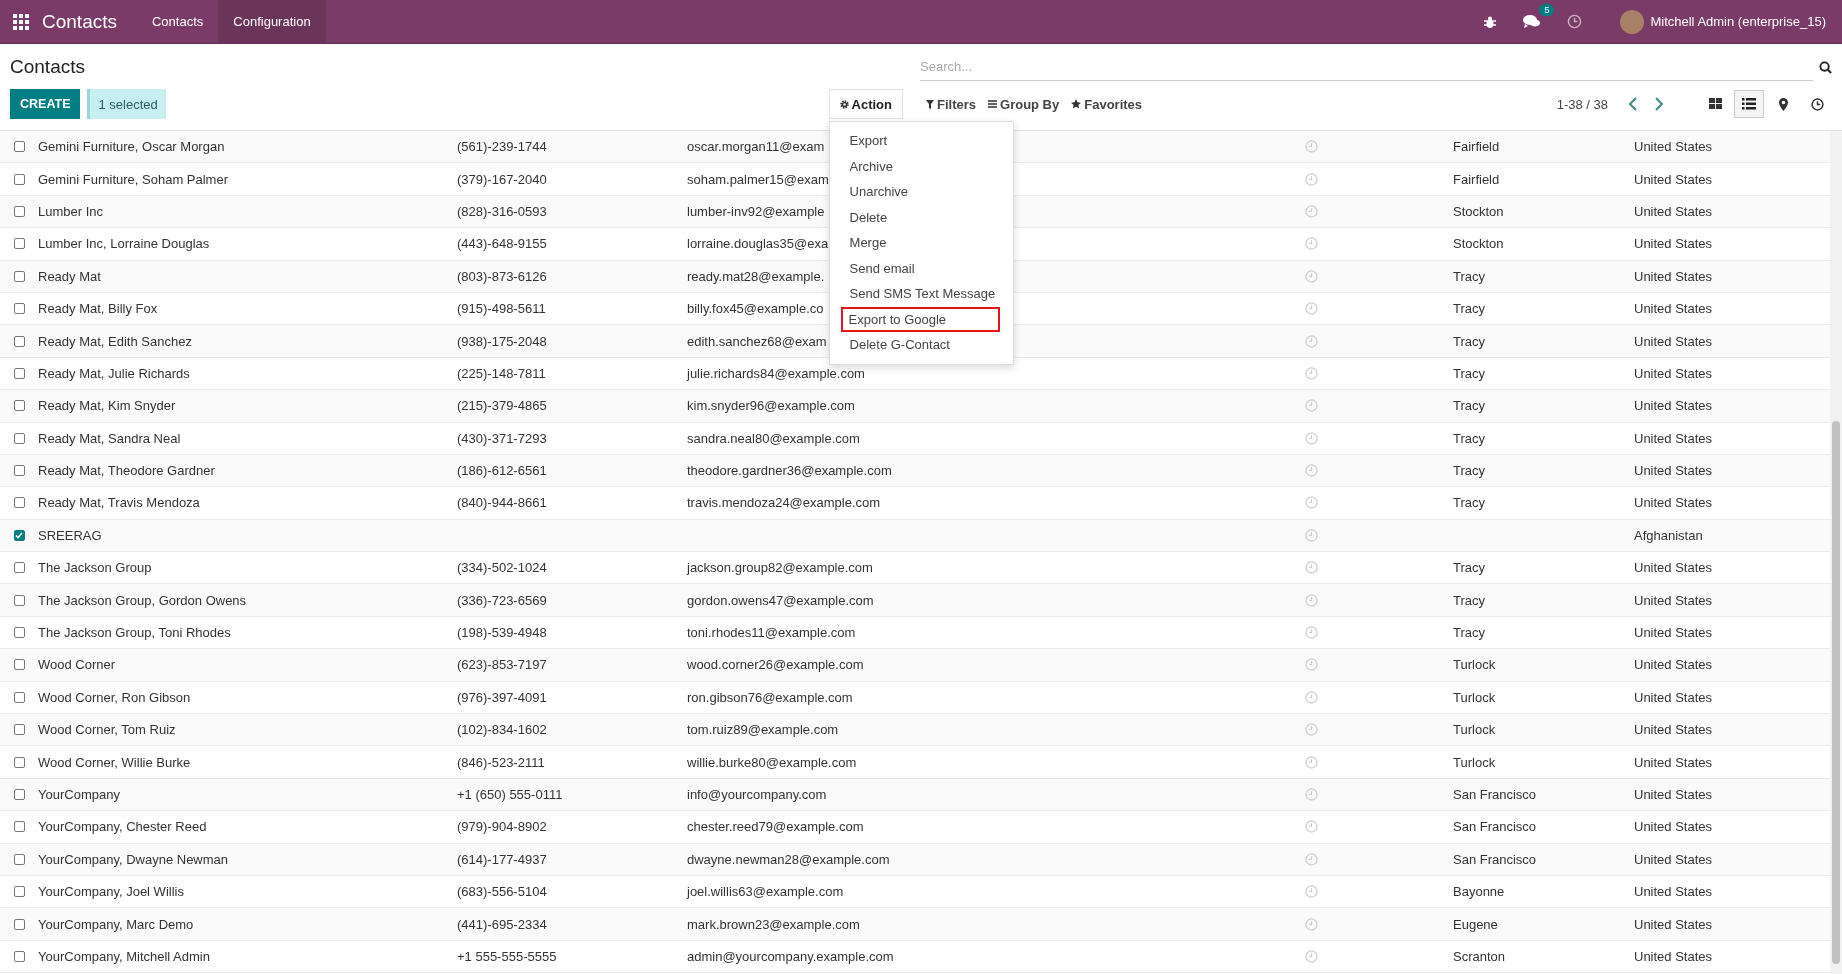  I want to click on email-address: billy.fox45@example.co, so click(755, 309).